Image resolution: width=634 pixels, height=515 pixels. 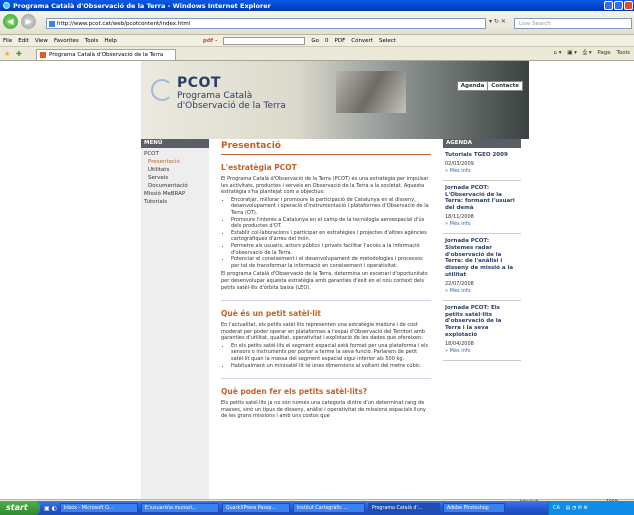 What do you see at coordinates (327, 40) in the screenshot?
I see `count-badge: 0` at bounding box center [327, 40].